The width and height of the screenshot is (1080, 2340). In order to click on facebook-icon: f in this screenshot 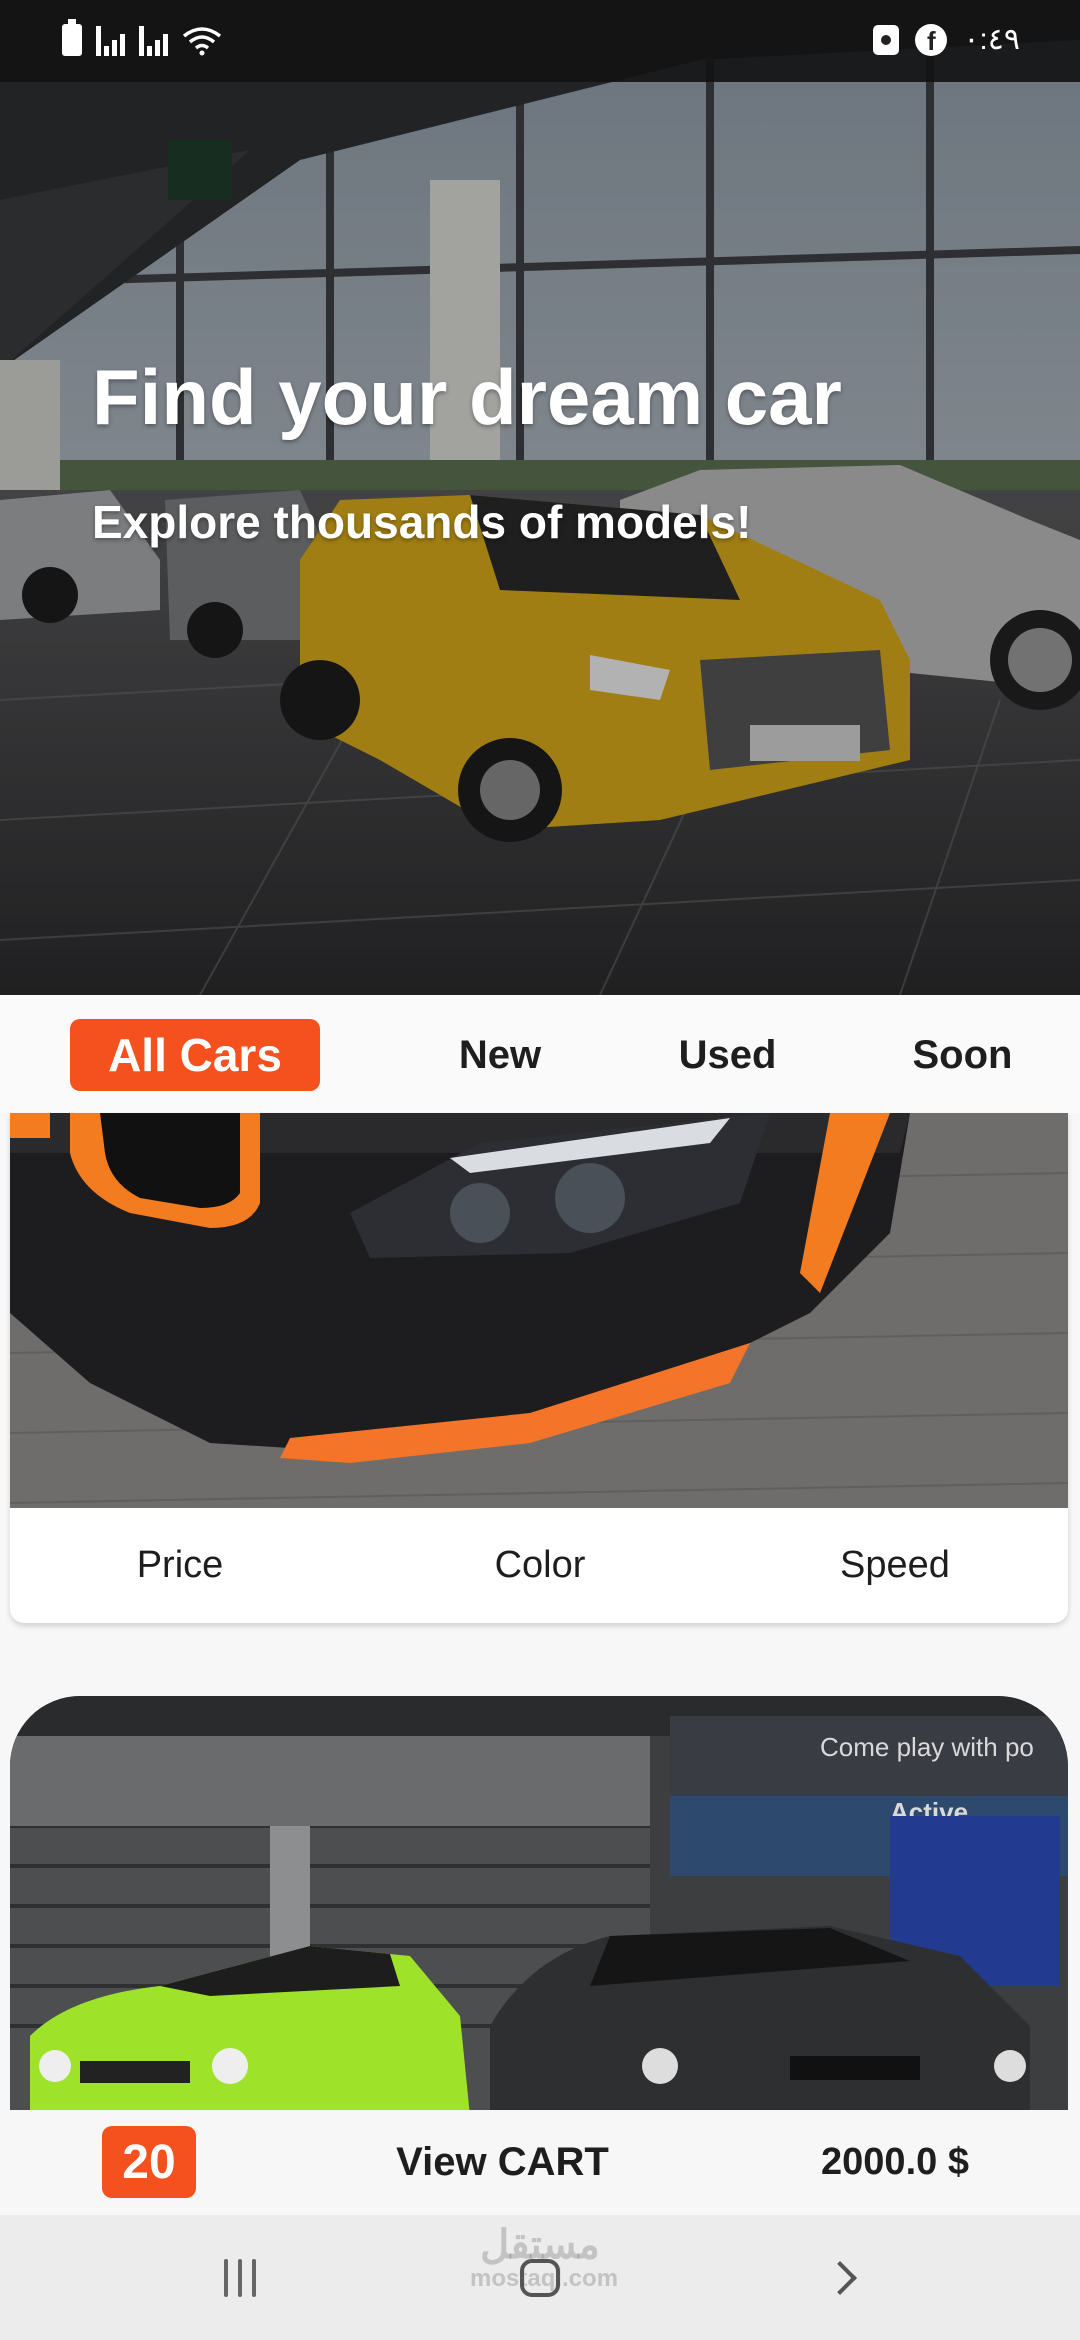, I will do `click(931, 39)`.